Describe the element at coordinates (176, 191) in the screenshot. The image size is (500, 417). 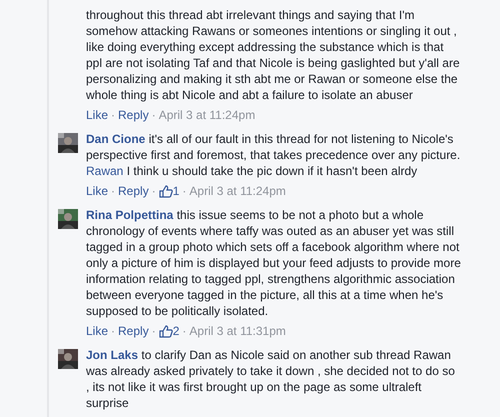
I see `like-count: 1` at that location.